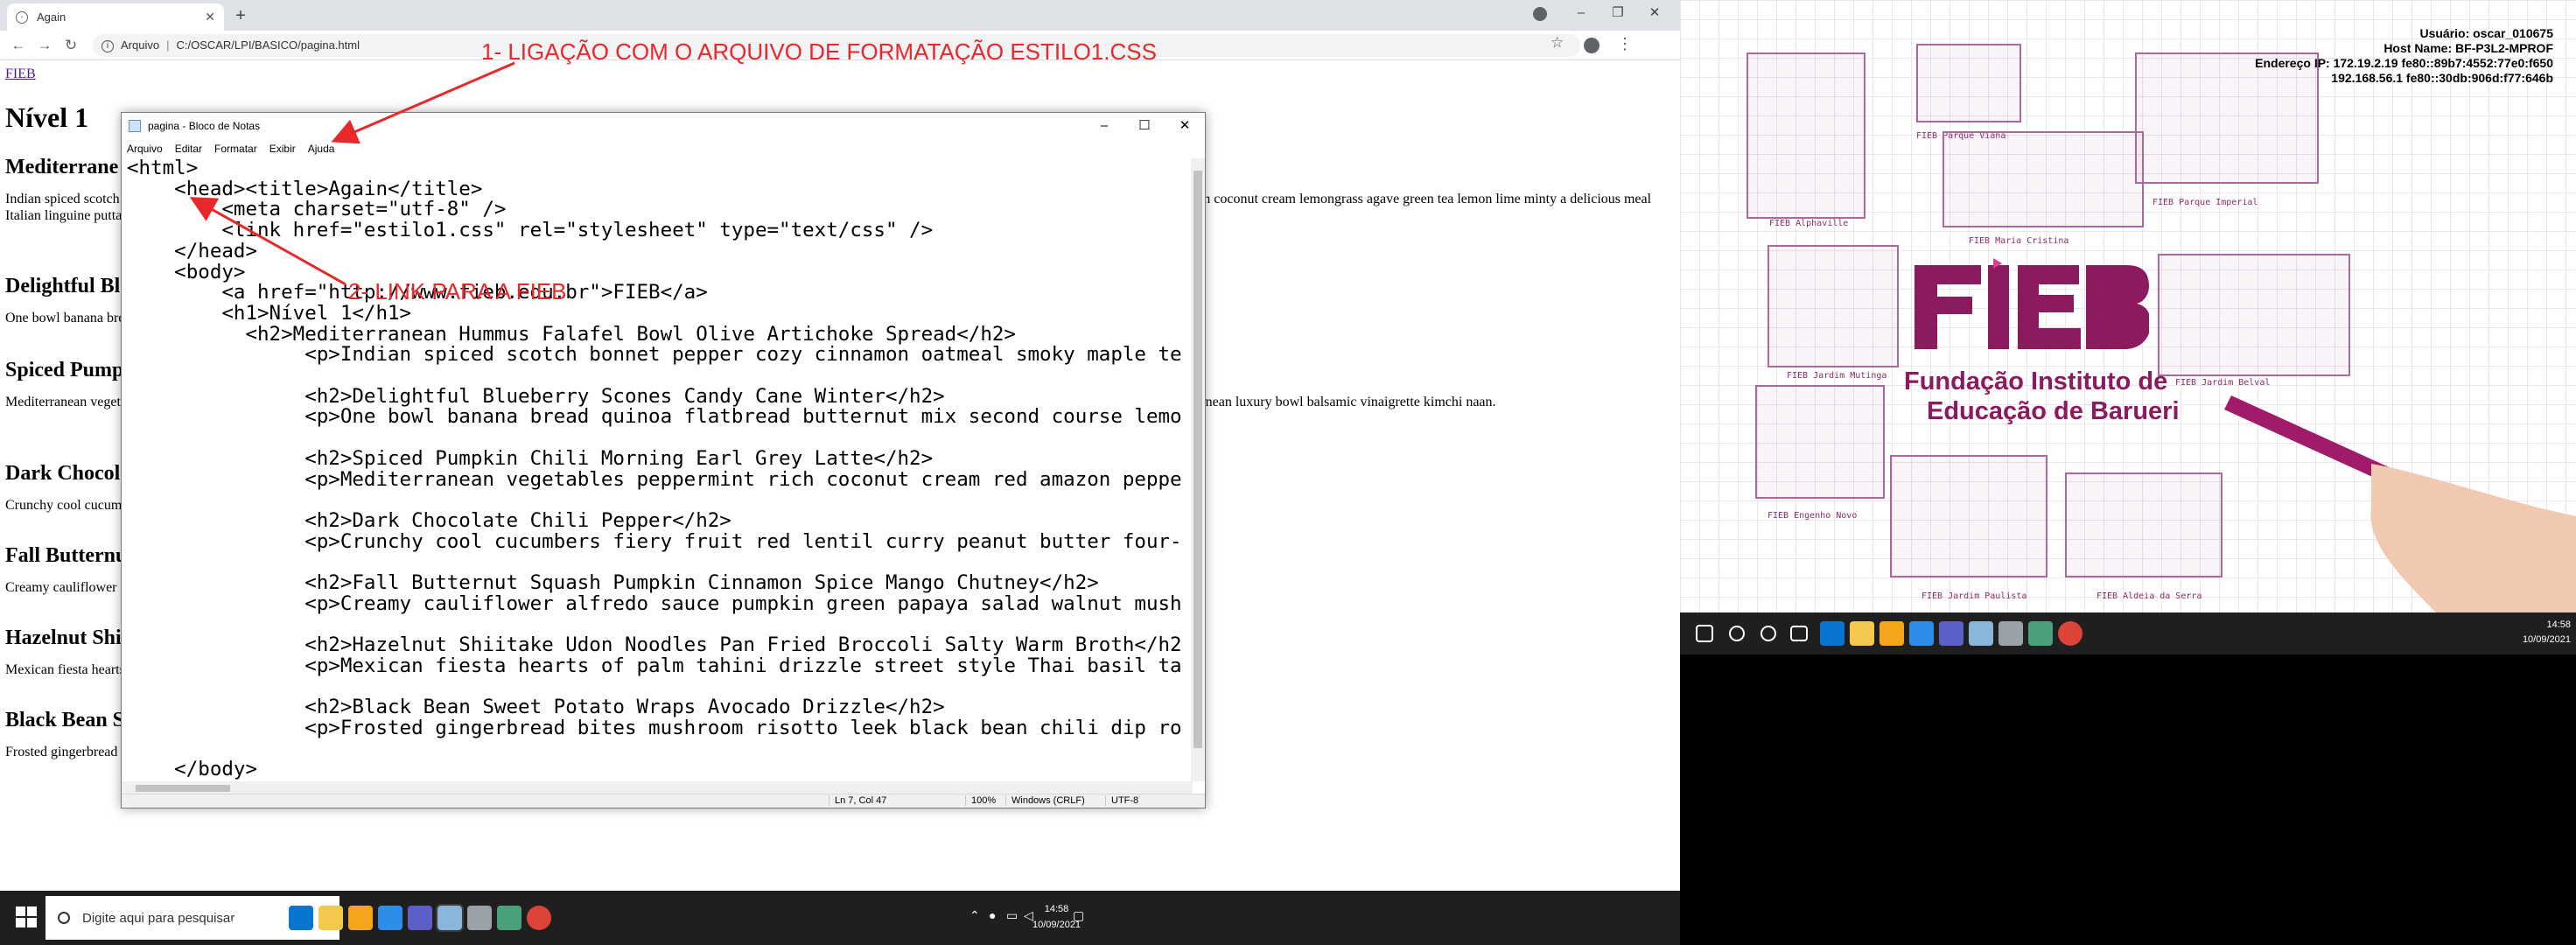 The height and width of the screenshot is (945, 2576). What do you see at coordinates (992, 915) in the screenshot?
I see `microphone-icon: ●` at bounding box center [992, 915].